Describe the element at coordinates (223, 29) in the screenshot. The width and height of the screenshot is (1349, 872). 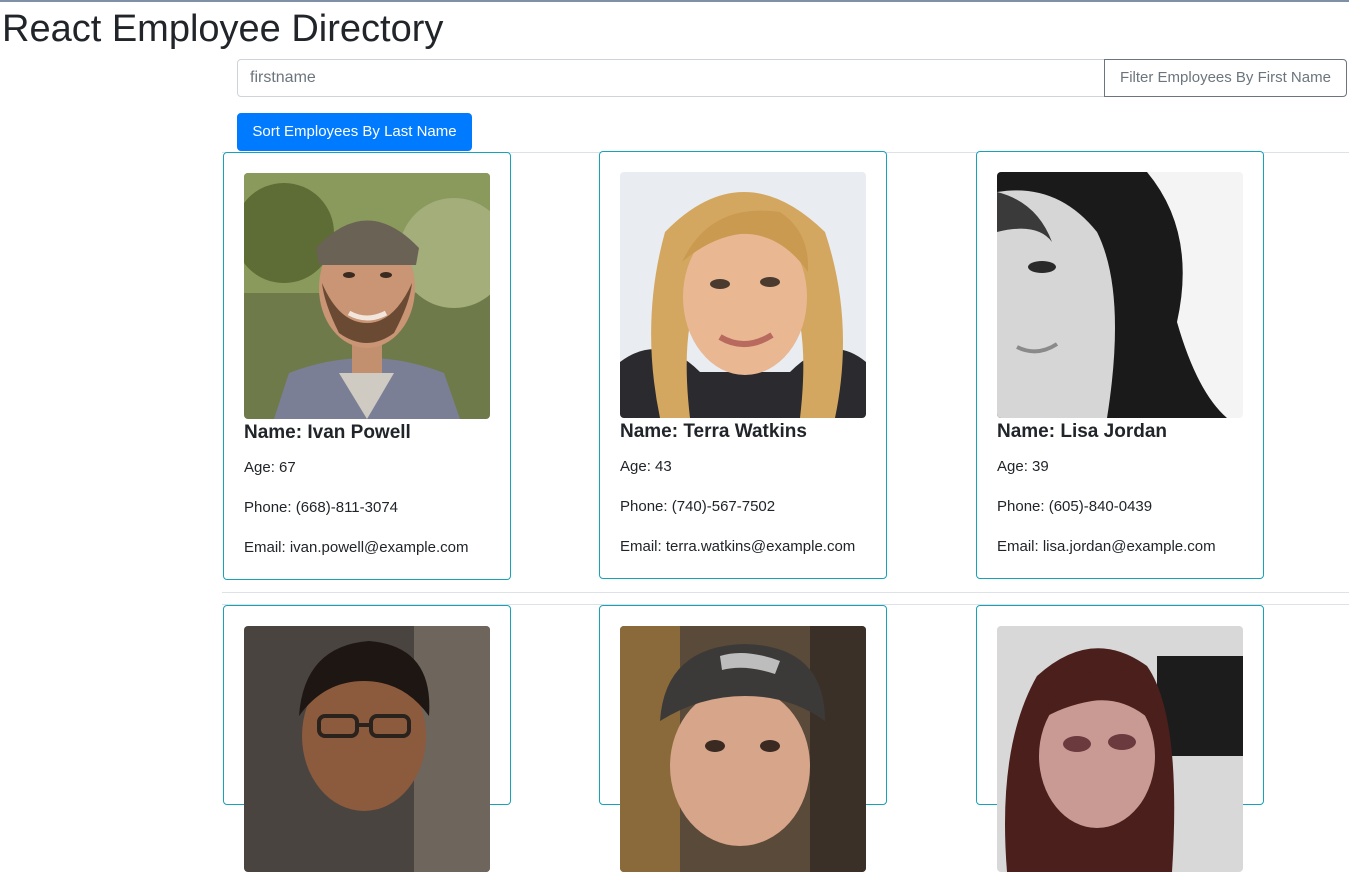
I see `page-title: React Employee Directory` at that location.